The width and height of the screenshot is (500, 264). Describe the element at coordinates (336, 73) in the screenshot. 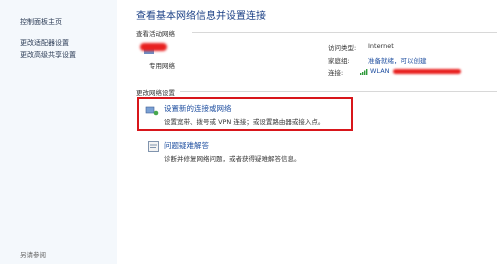

I see `connection-label: 连接:` at that location.